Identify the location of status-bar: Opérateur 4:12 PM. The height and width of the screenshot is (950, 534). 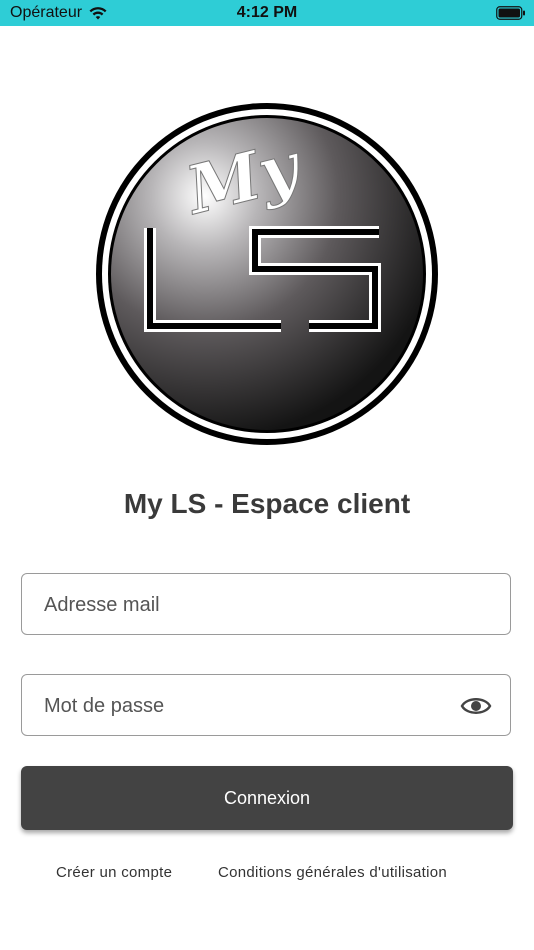
(267, 13).